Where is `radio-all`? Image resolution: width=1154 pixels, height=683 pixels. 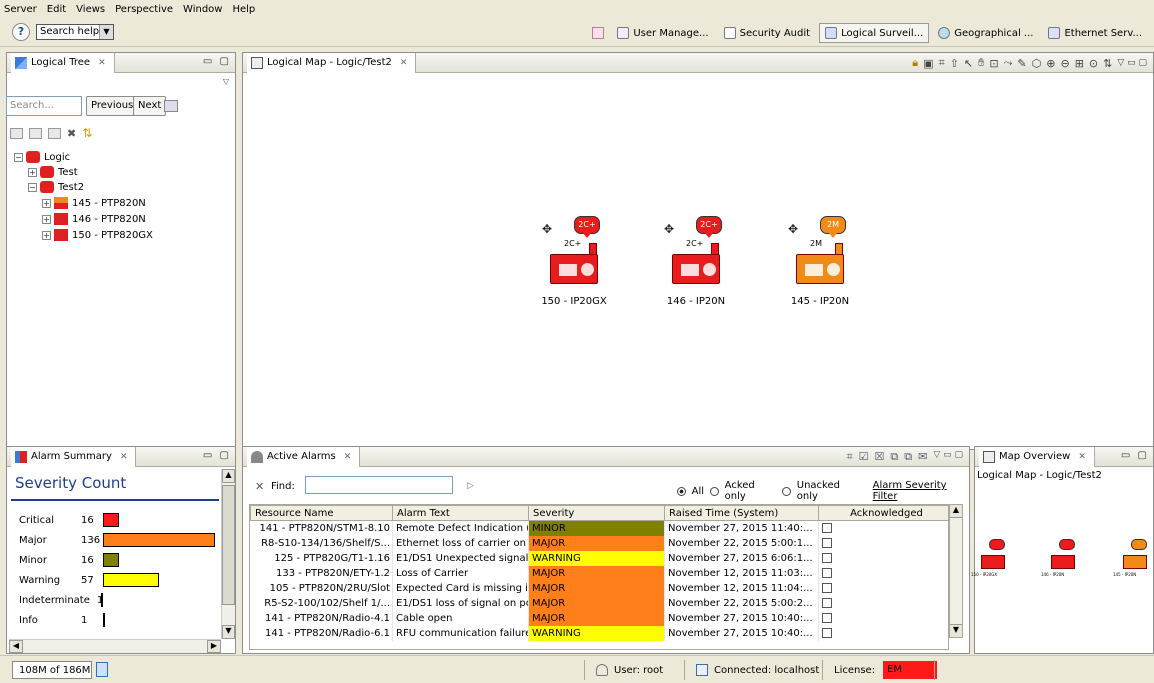 radio-all is located at coordinates (681, 491).